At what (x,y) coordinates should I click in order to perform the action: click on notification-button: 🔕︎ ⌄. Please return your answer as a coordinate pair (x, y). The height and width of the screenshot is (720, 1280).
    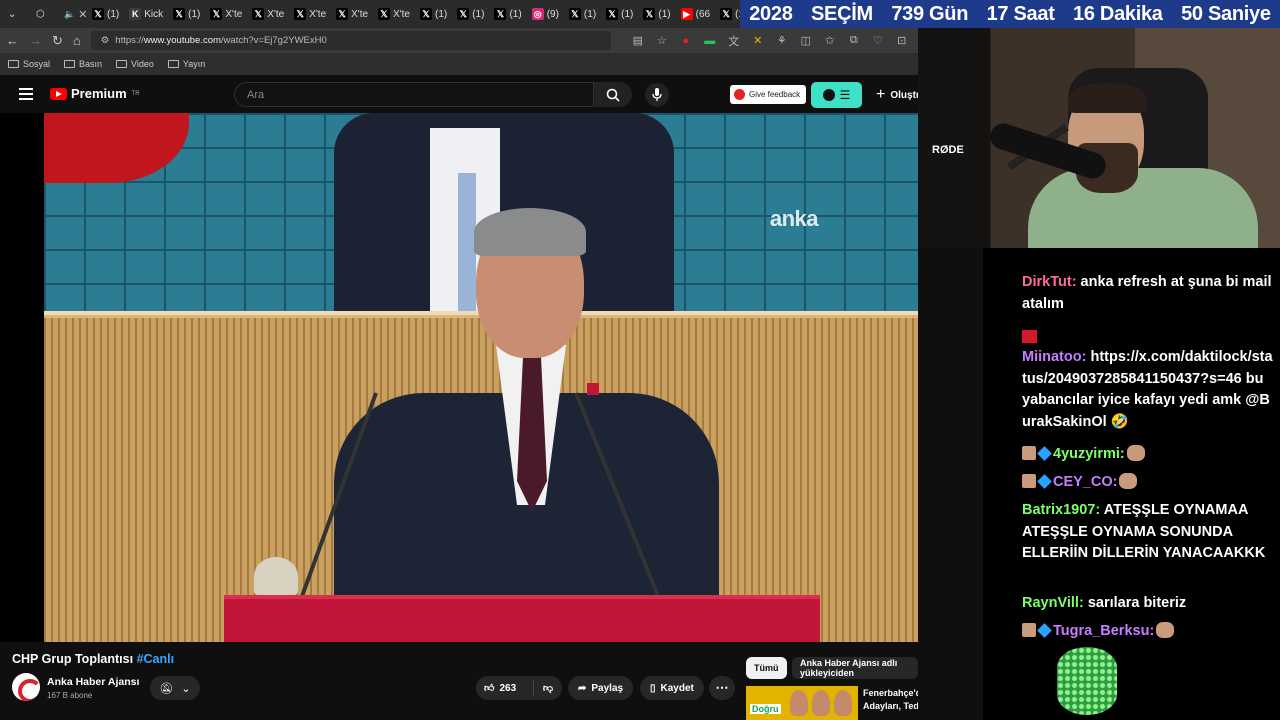
    Looking at the image, I should click on (175, 688).